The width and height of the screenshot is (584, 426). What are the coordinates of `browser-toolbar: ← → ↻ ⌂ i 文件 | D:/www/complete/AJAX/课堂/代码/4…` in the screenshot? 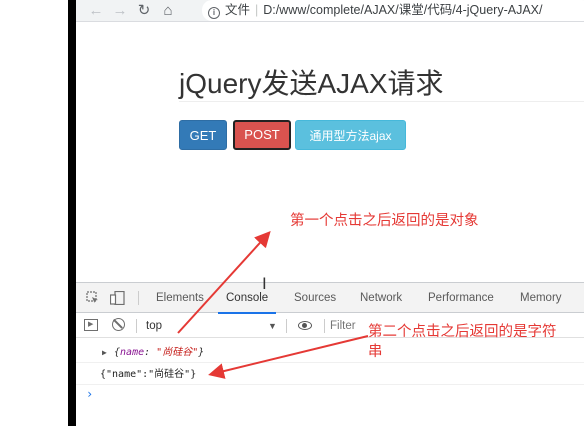 It's located at (330, 11).